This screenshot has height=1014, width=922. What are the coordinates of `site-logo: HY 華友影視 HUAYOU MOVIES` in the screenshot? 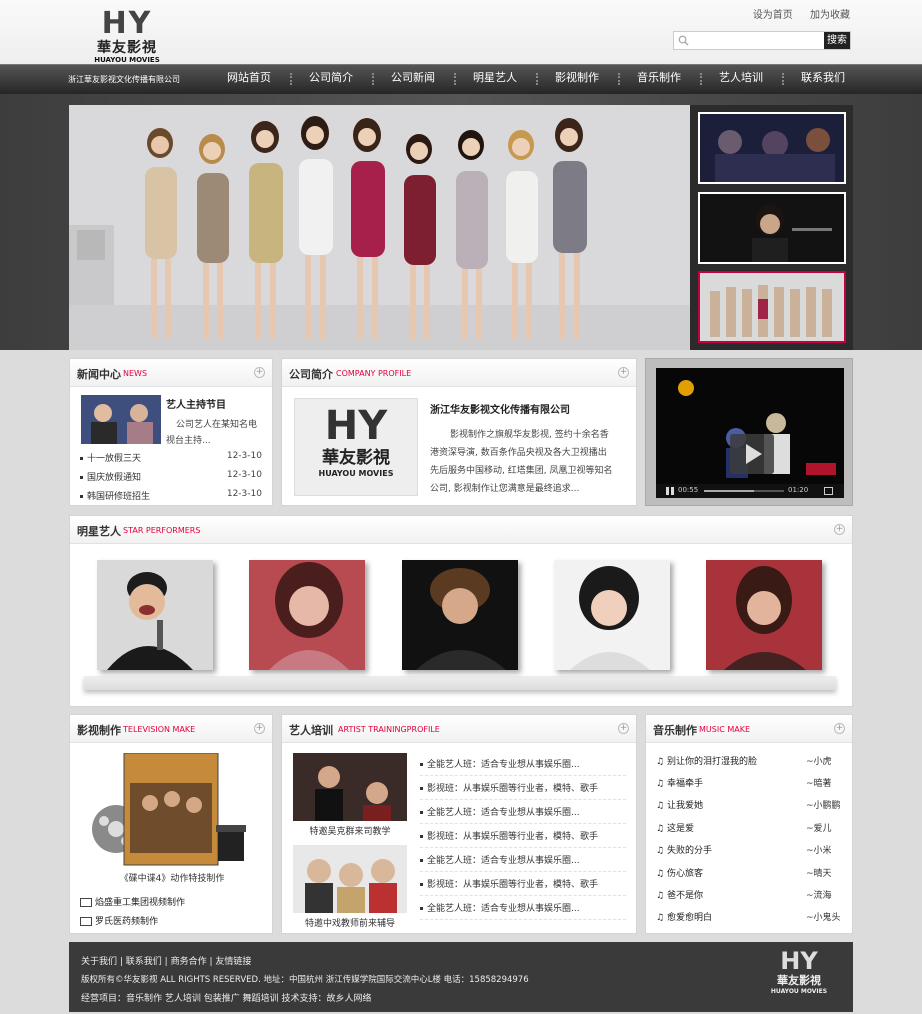 It's located at (127, 36).